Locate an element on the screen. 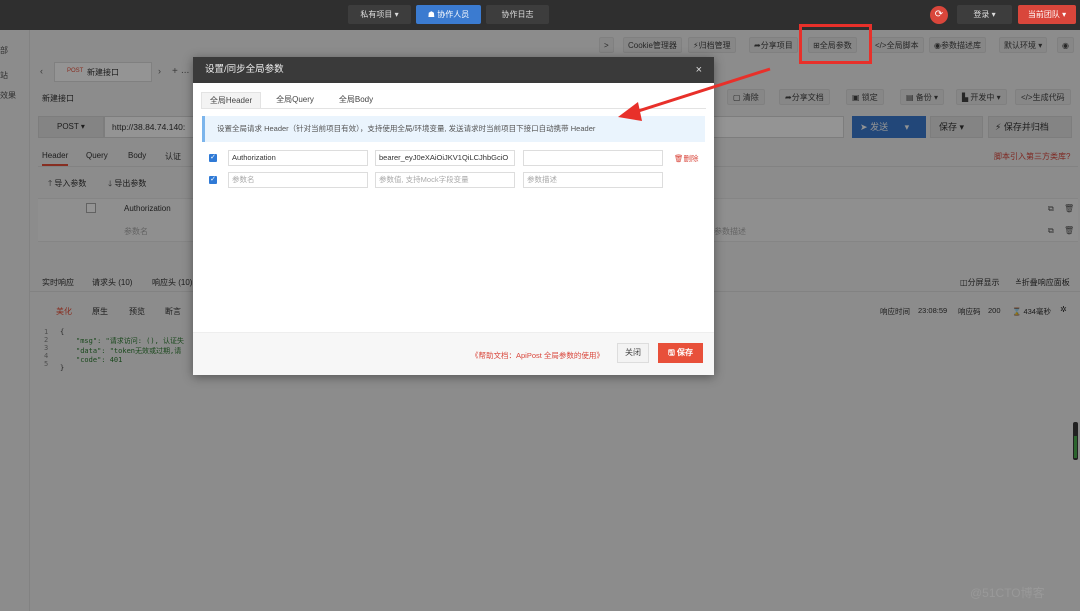 The height and width of the screenshot is (611, 1080). collaborators-label: 协作人员 is located at coordinates (453, 14).